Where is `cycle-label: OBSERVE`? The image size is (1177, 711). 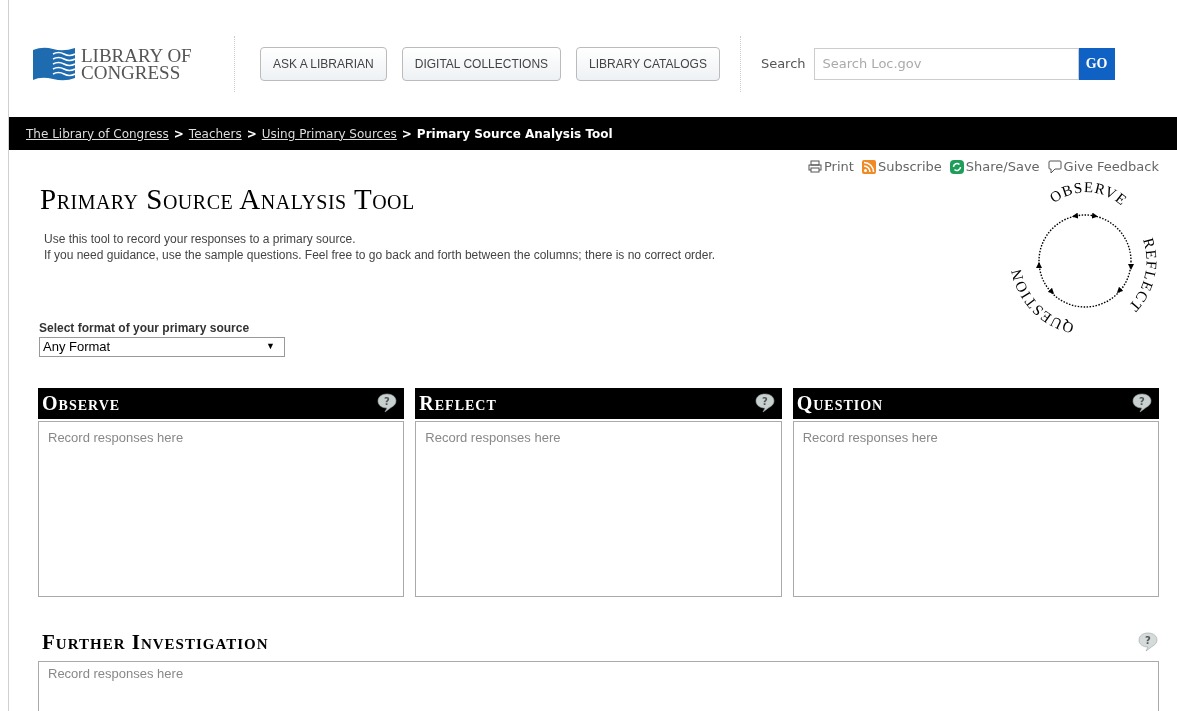
cycle-label: OBSERVE is located at coordinates (1088, 193).